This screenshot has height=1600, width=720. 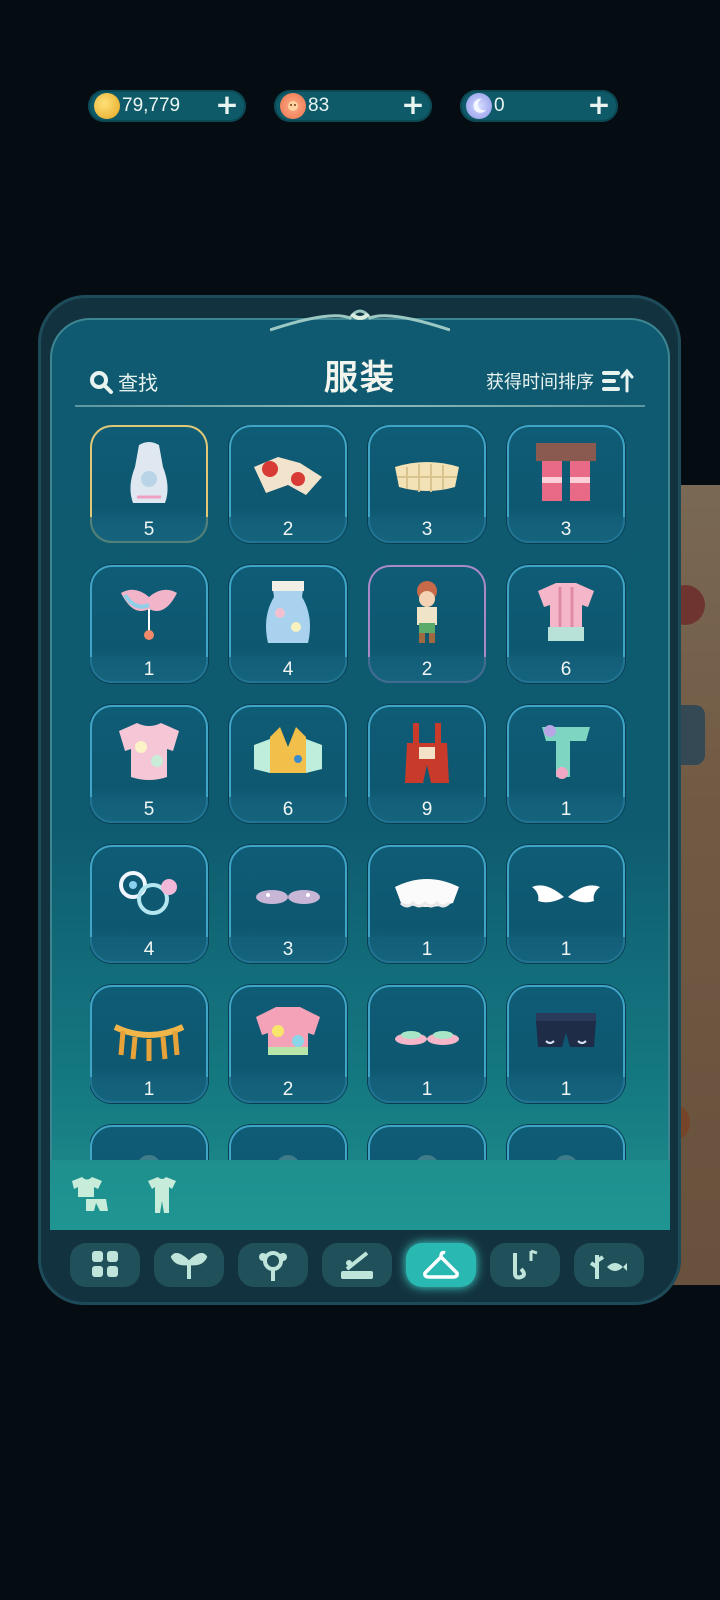 I want to click on sort-button: 获得时间排序, so click(x=560, y=381).